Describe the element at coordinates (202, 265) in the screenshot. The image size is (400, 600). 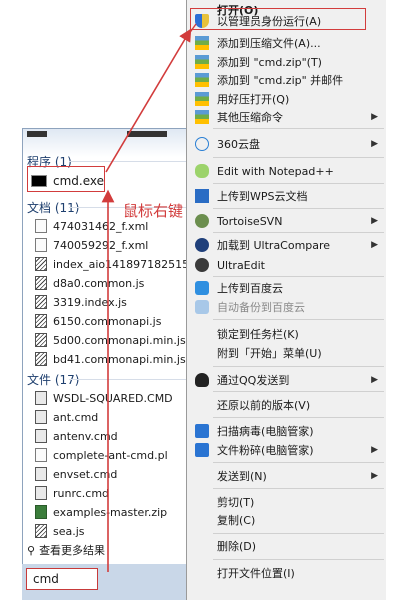
I see `ultraedit-icon` at that location.